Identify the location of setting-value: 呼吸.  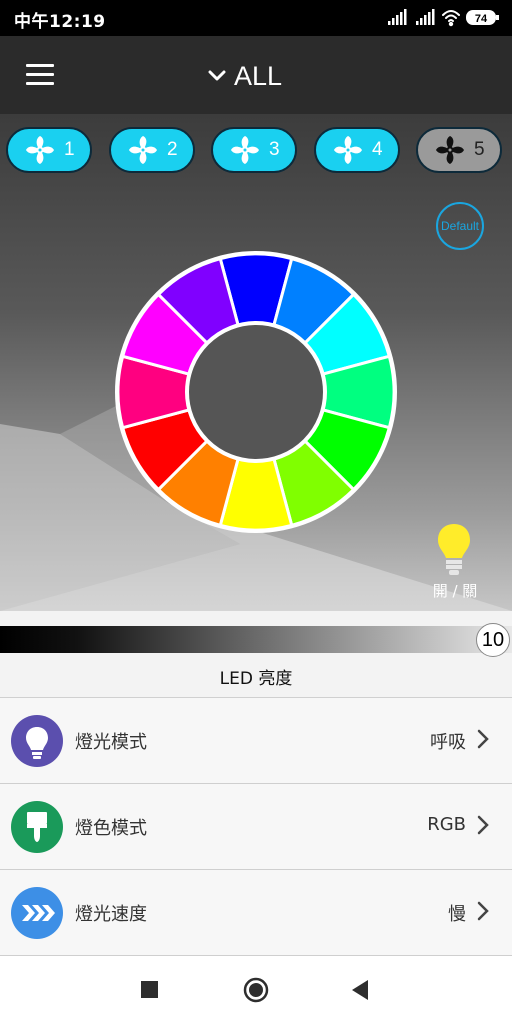
(448, 742).